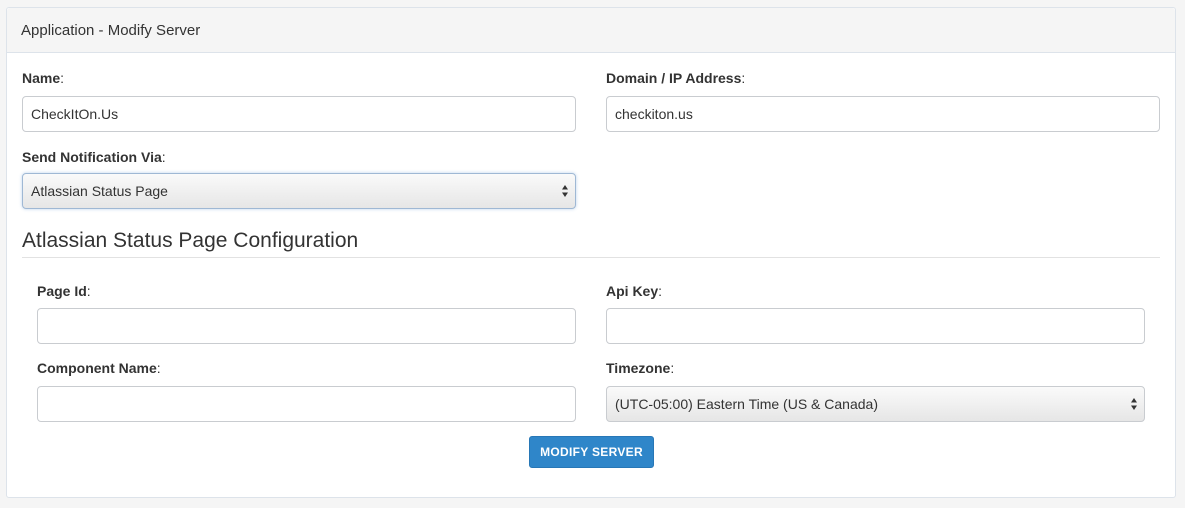 Image resolution: width=1185 pixels, height=508 pixels. I want to click on domain-label-text: Domain / IP Address, so click(674, 78).